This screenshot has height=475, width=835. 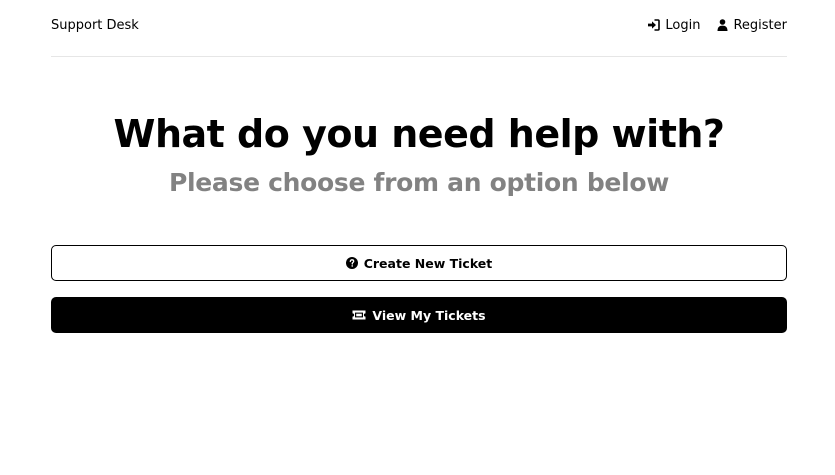 What do you see at coordinates (419, 182) in the screenshot?
I see `page-subtitle: Please choose from an option below` at bounding box center [419, 182].